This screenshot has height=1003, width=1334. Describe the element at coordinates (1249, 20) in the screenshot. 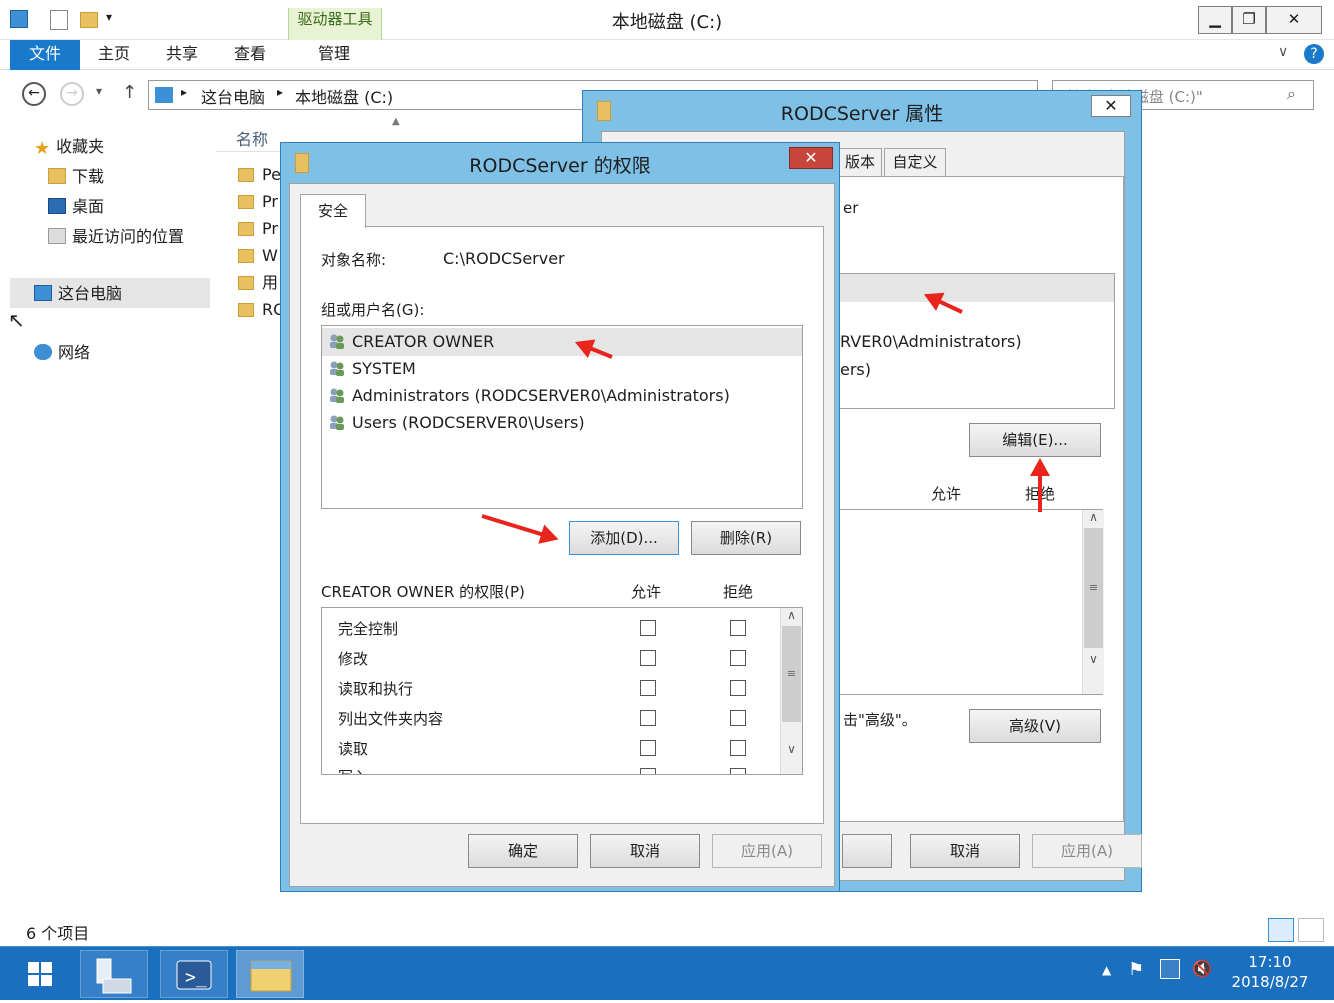

I see `restore-button: ❐` at that location.